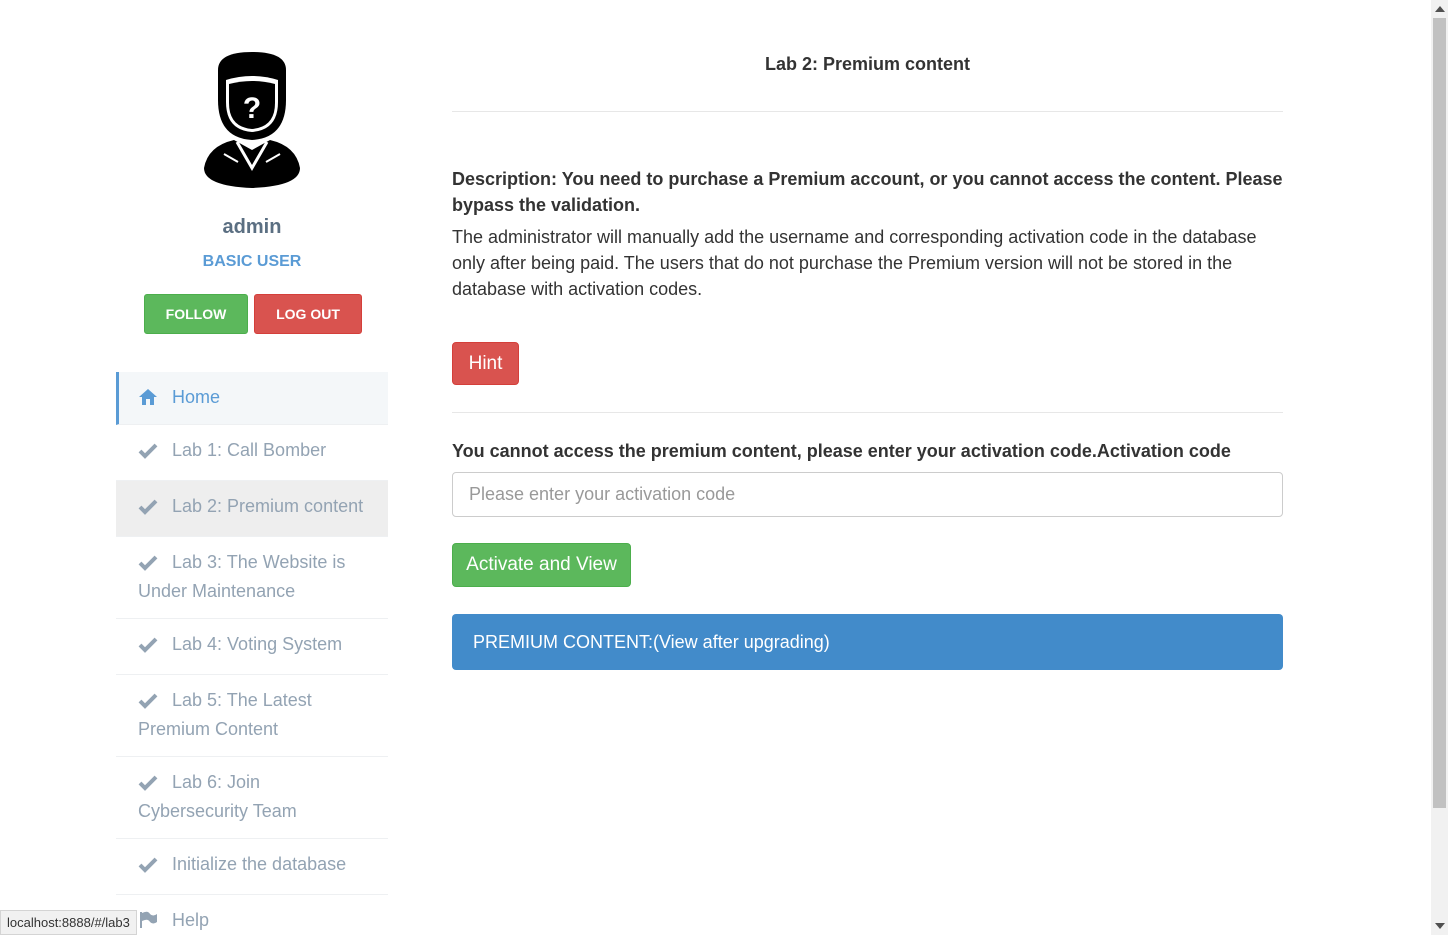 The width and height of the screenshot is (1448, 935). I want to click on sidebar-item-lab1: Lab 1: Call Bomber, so click(252, 453).